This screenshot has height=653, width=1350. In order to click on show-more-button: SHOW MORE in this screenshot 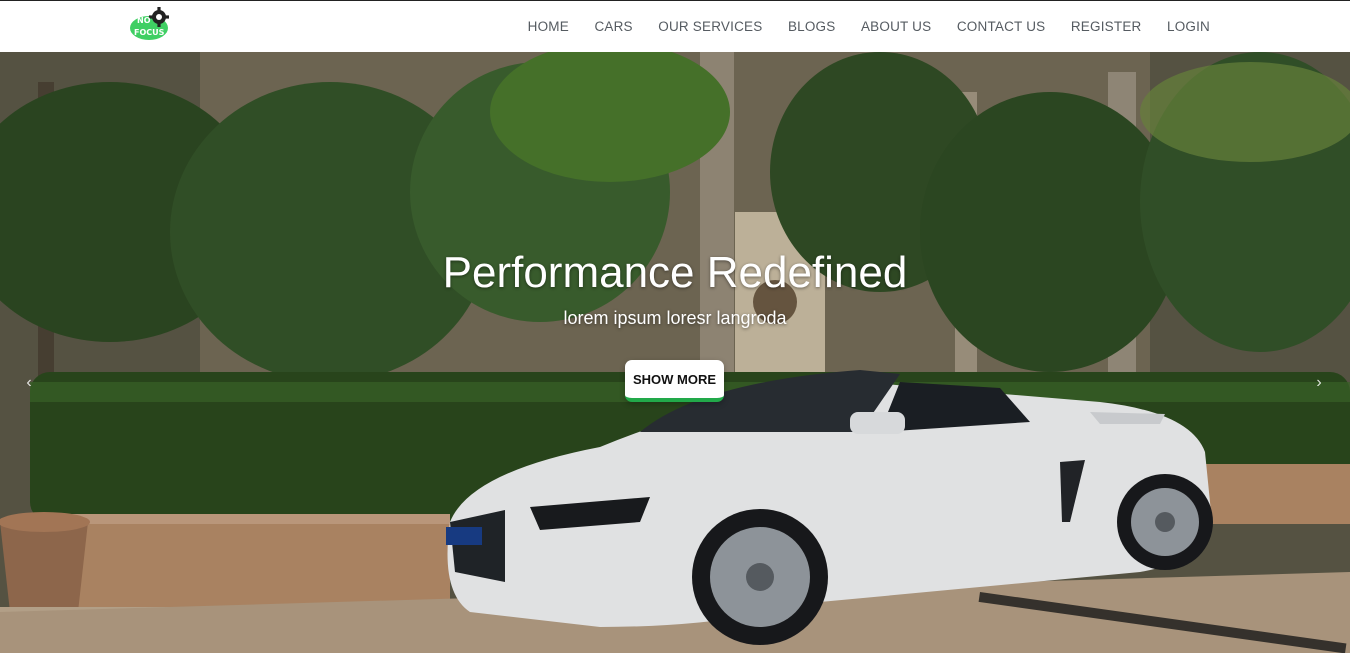, I will do `click(674, 381)`.